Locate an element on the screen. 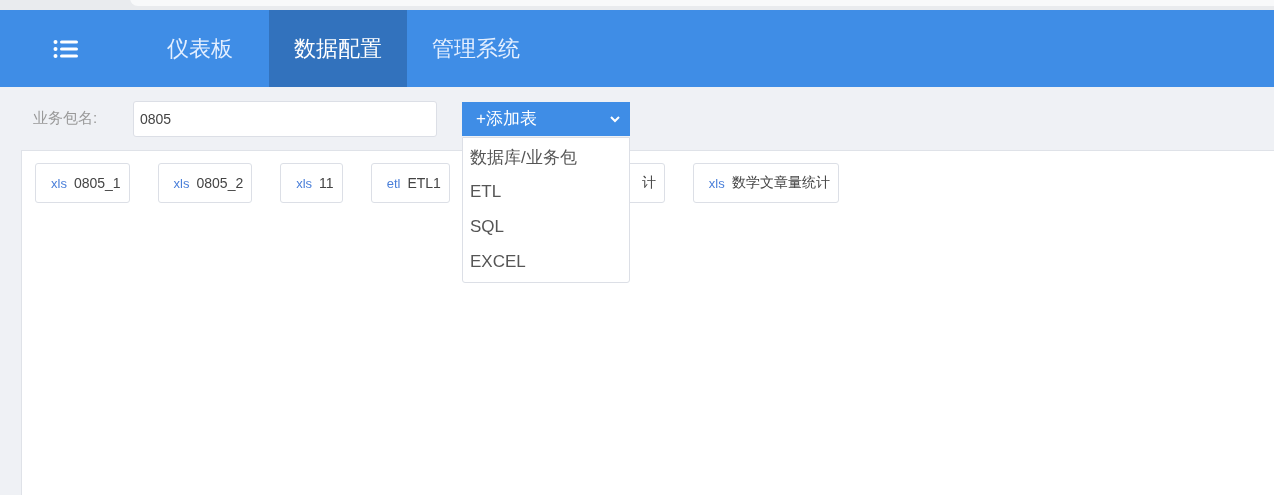 The image size is (1274, 495). package-name-field: 0805 is located at coordinates (285, 118).